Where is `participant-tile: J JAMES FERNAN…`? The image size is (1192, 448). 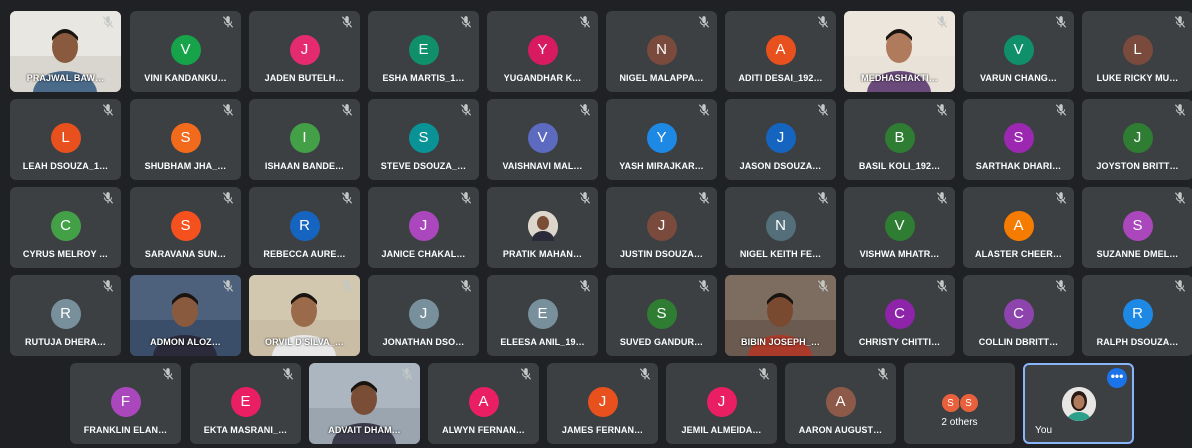
participant-tile: J JAMES FERNAN… is located at coordinates (602, 403).